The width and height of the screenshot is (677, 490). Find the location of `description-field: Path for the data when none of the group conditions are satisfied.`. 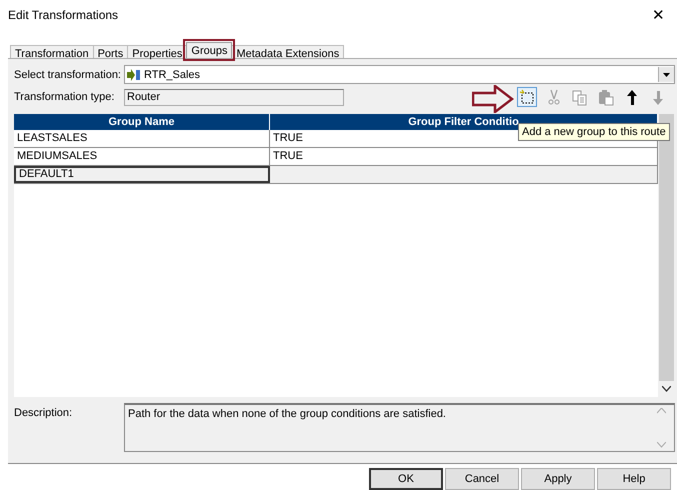

description-field: Path for the data when none of the group conditions are satisfied. is located at coordinates (399, 427).